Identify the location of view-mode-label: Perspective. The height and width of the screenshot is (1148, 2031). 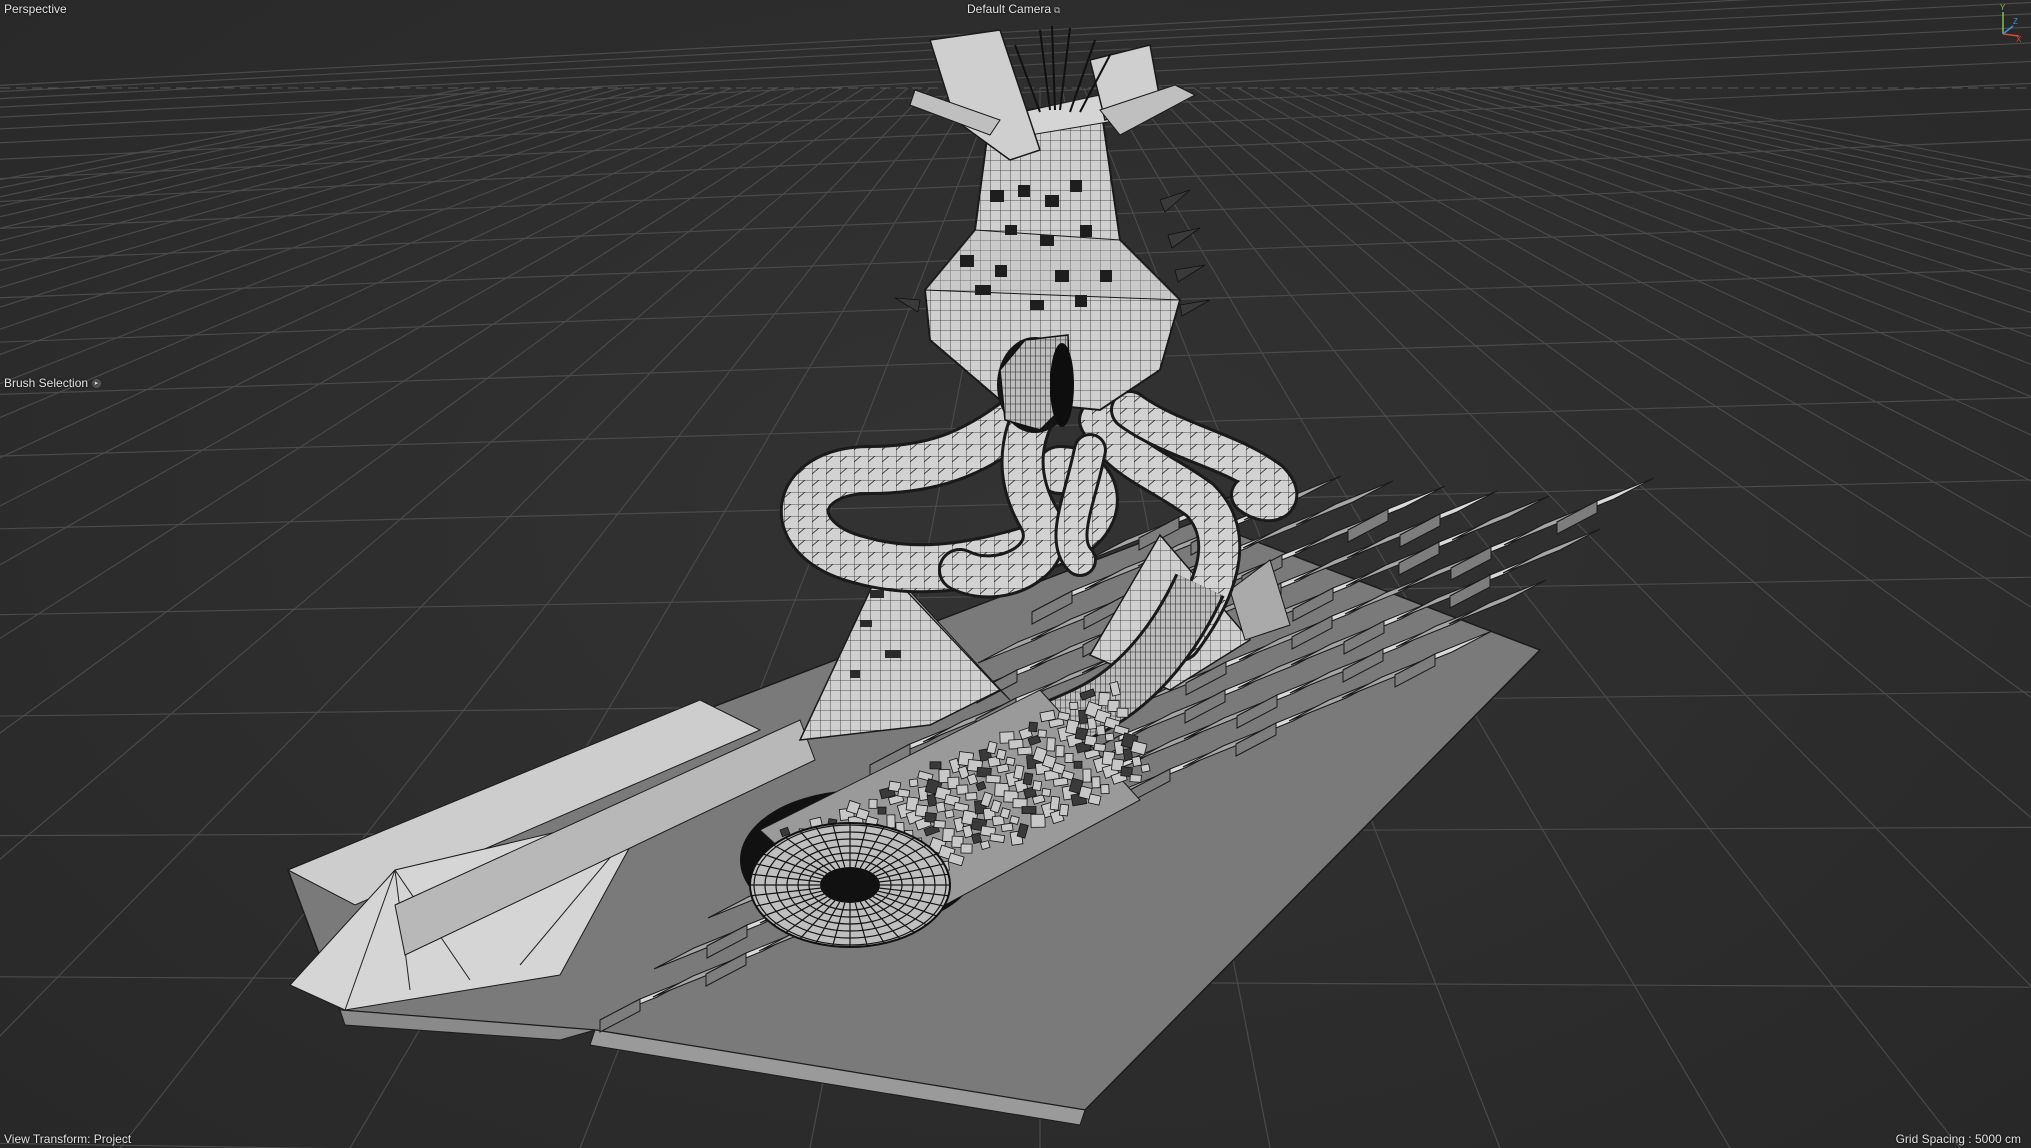
(35, 9).